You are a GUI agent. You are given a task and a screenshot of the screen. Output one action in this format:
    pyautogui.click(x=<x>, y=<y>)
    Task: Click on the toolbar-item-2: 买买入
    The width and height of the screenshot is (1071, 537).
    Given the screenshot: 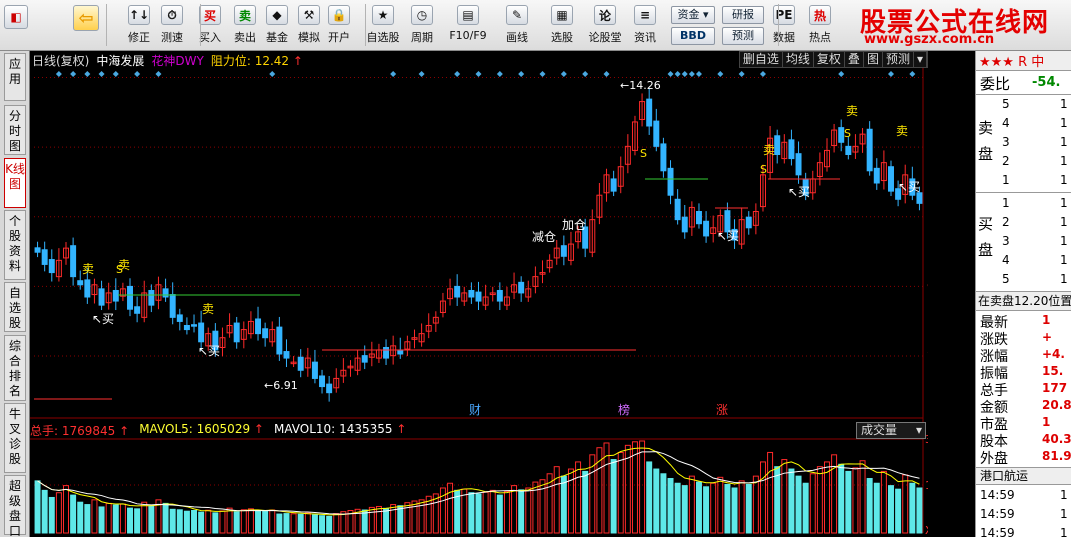 What is the action you would take?
    pyautogui.click(x=210, y=26)
    